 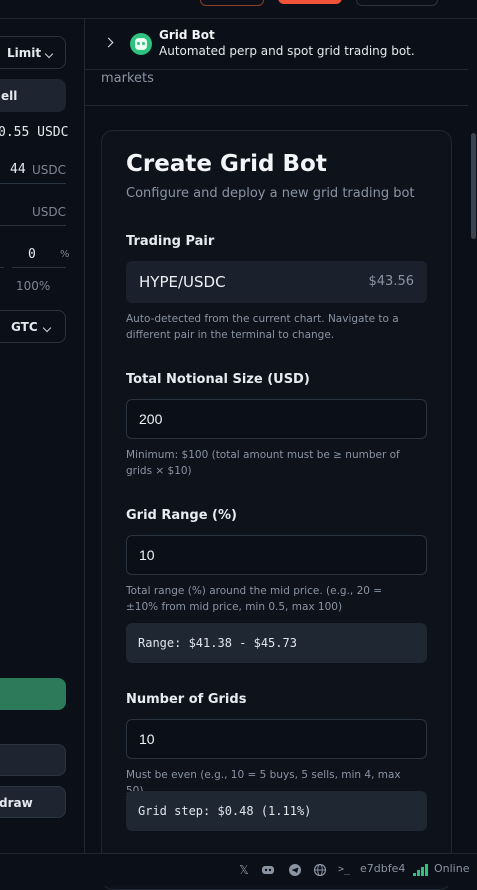 I want to click on globe-icon, so click(x=320, y=870).